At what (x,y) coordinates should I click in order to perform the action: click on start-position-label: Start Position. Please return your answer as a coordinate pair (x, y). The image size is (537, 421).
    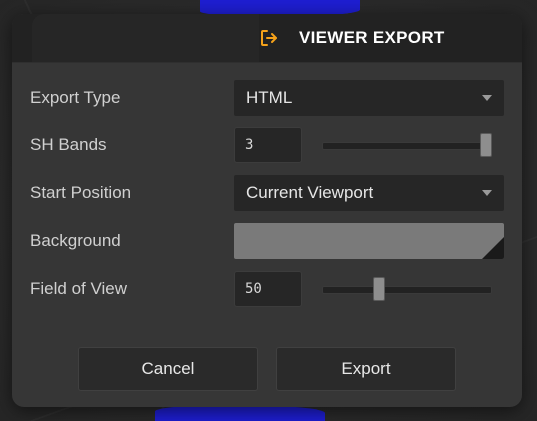
    Looking at the image, I should click on (81, 192).